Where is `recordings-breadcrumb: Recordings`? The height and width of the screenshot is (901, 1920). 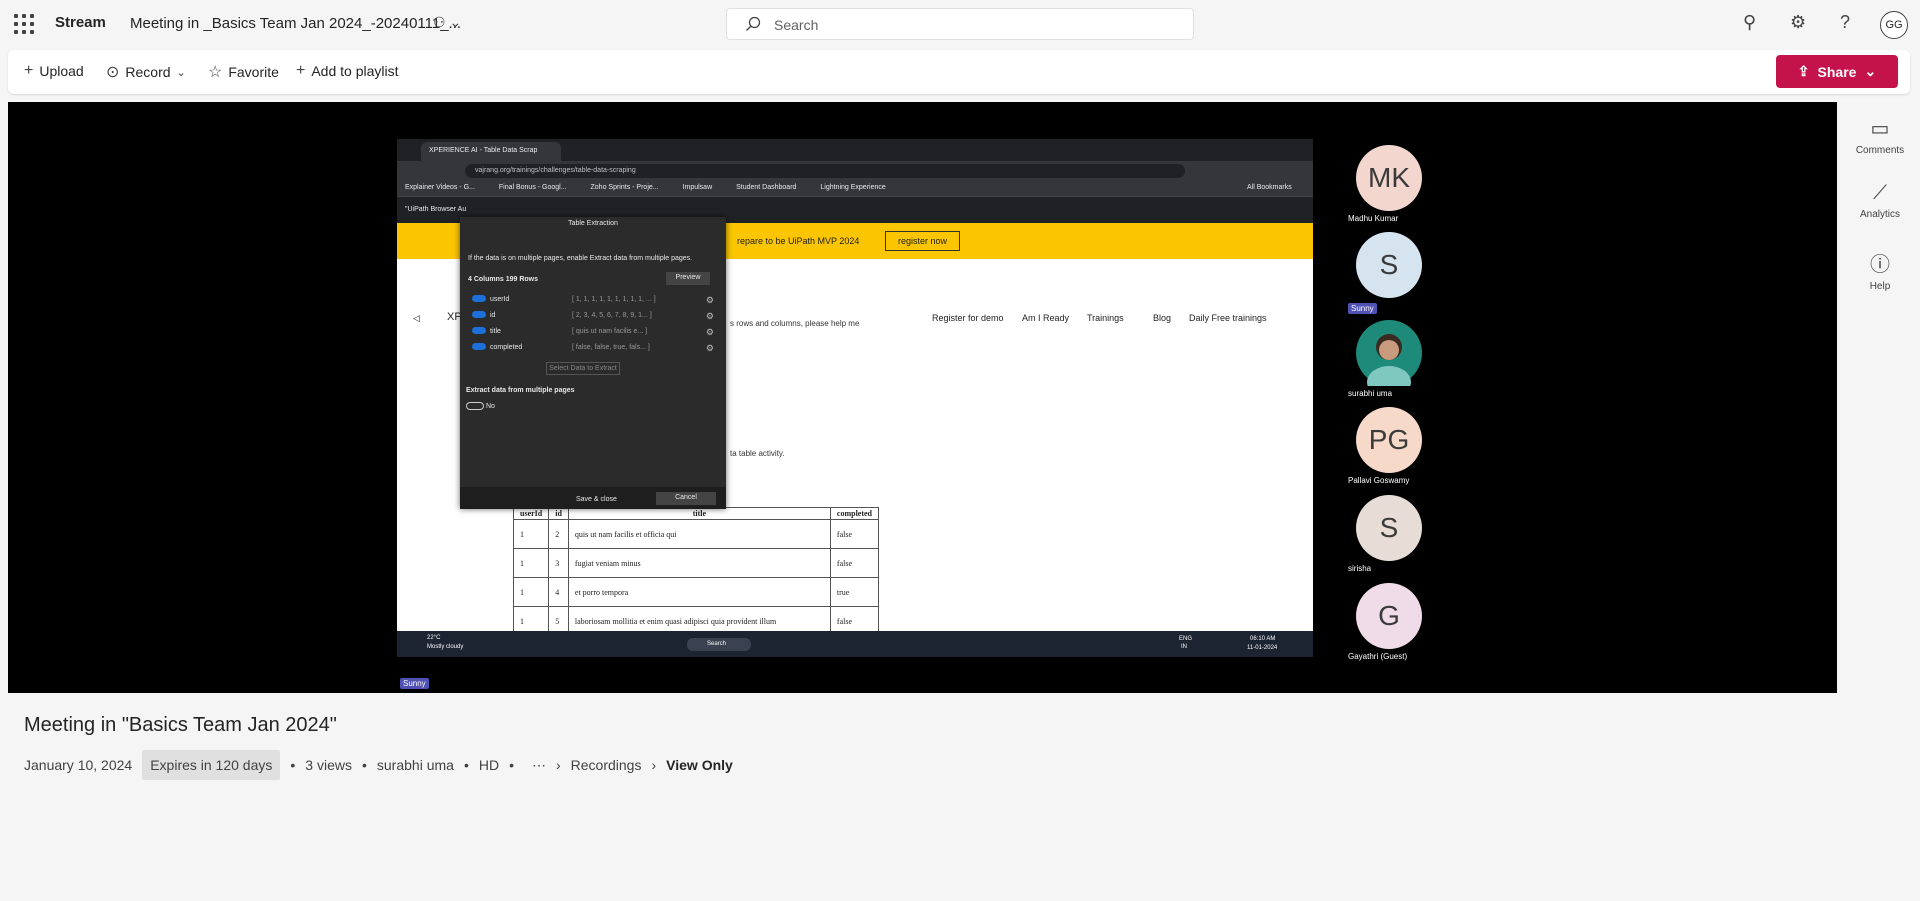 recordings-breadcrumb: Recordings is located at coordinates (606, 765).